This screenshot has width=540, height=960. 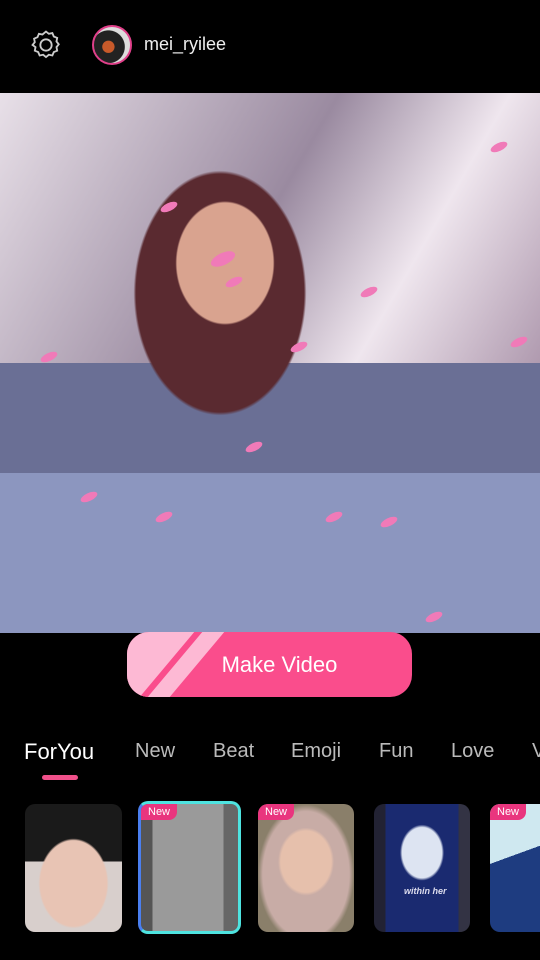 I want to click on tab-emoji: Emoji, so click(x=316, y=751).